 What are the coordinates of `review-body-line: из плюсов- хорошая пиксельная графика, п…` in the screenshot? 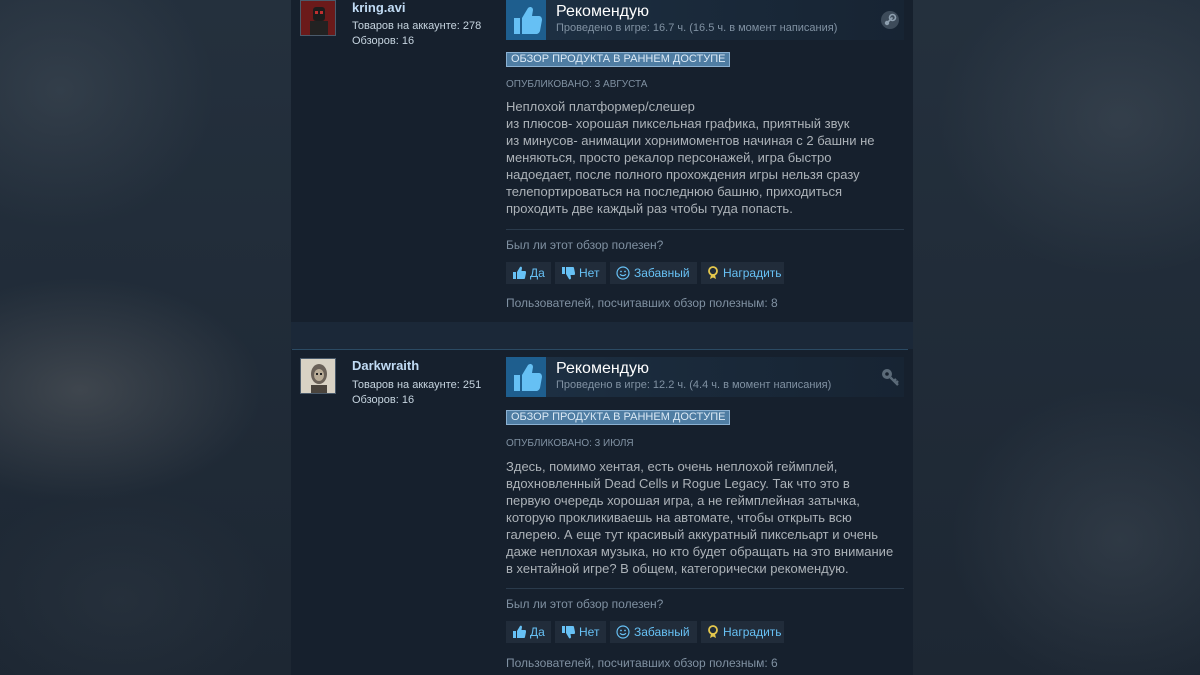 It's located at (678, 123).